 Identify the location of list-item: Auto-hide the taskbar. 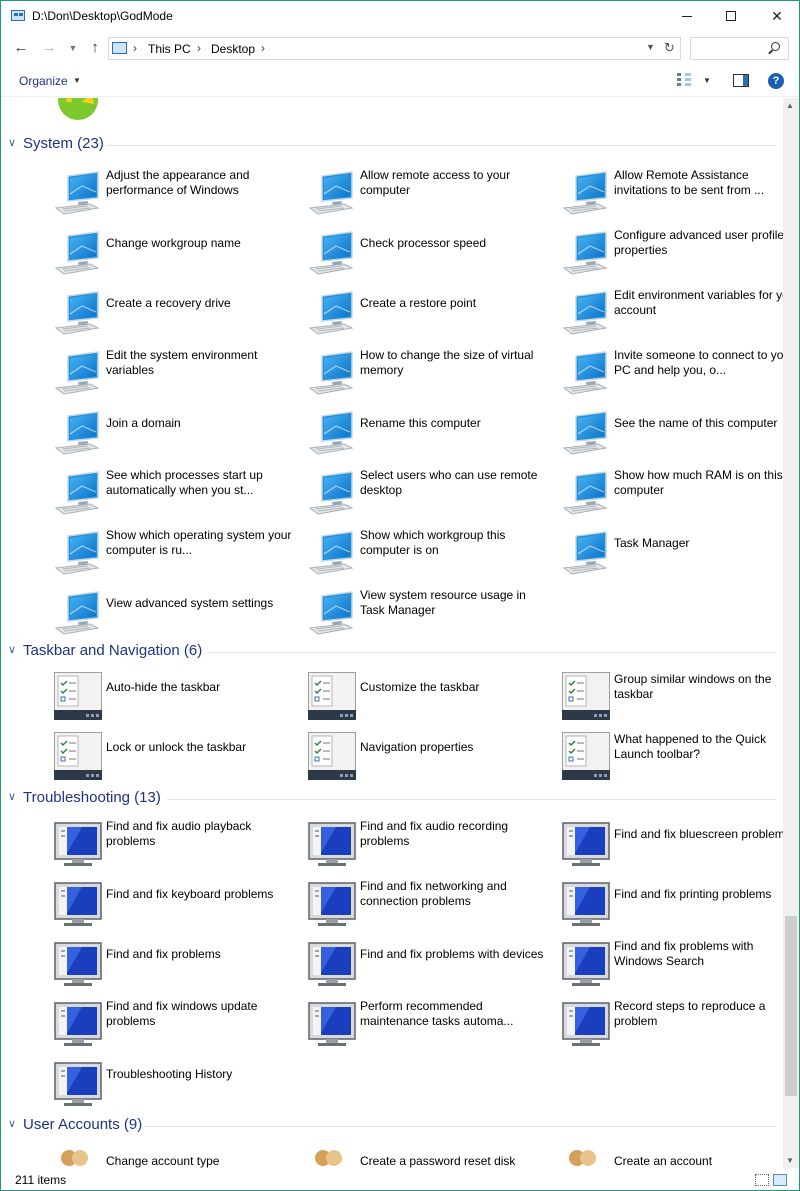
(179, 700).